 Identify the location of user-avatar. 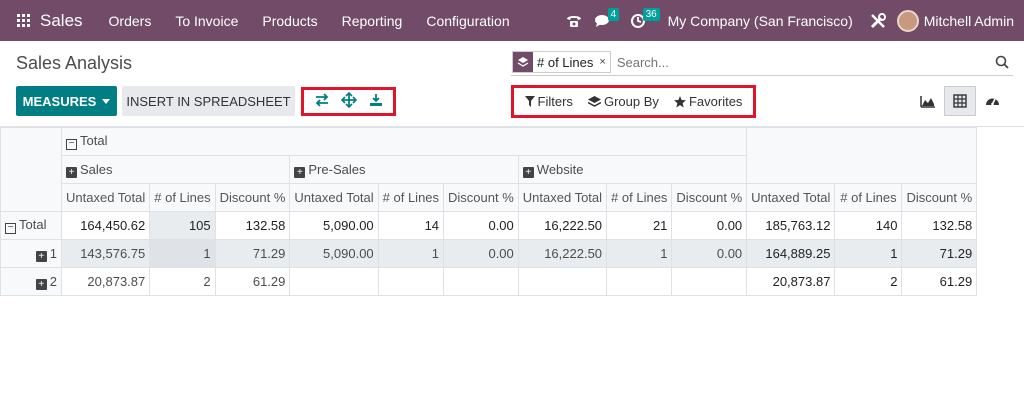
(907, 20).